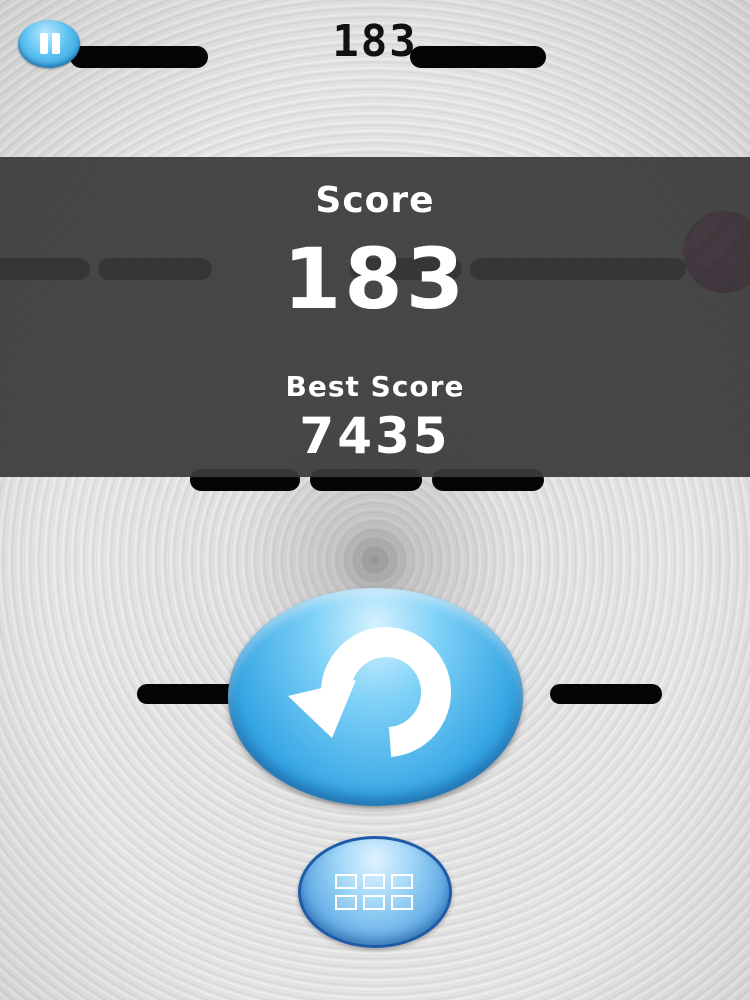 The height and width of the screenshot is (1000, 750). I want to click on pause-button, so click(49, 44).